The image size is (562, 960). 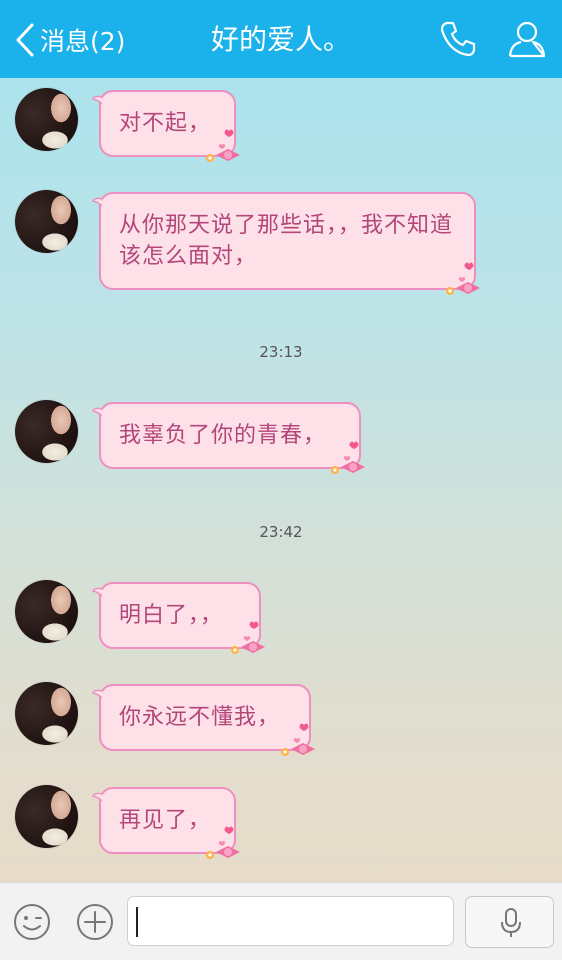 I want to click on phone-icon, so click(x=458, y=39).